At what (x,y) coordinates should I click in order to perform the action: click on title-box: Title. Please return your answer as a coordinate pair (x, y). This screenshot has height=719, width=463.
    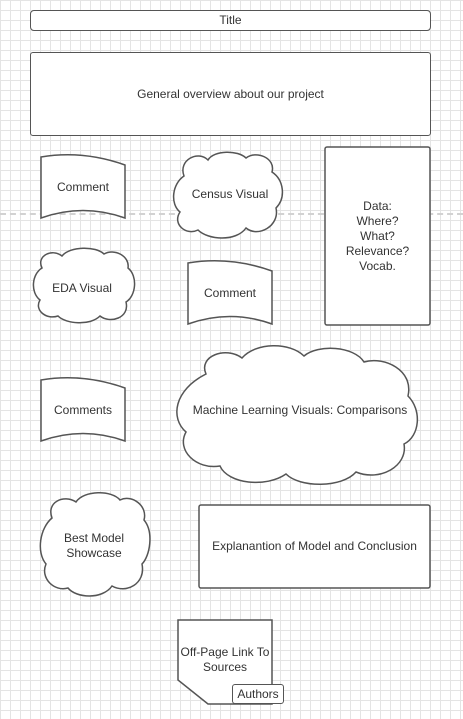
    Looking at the image, I should click on (230, 20).